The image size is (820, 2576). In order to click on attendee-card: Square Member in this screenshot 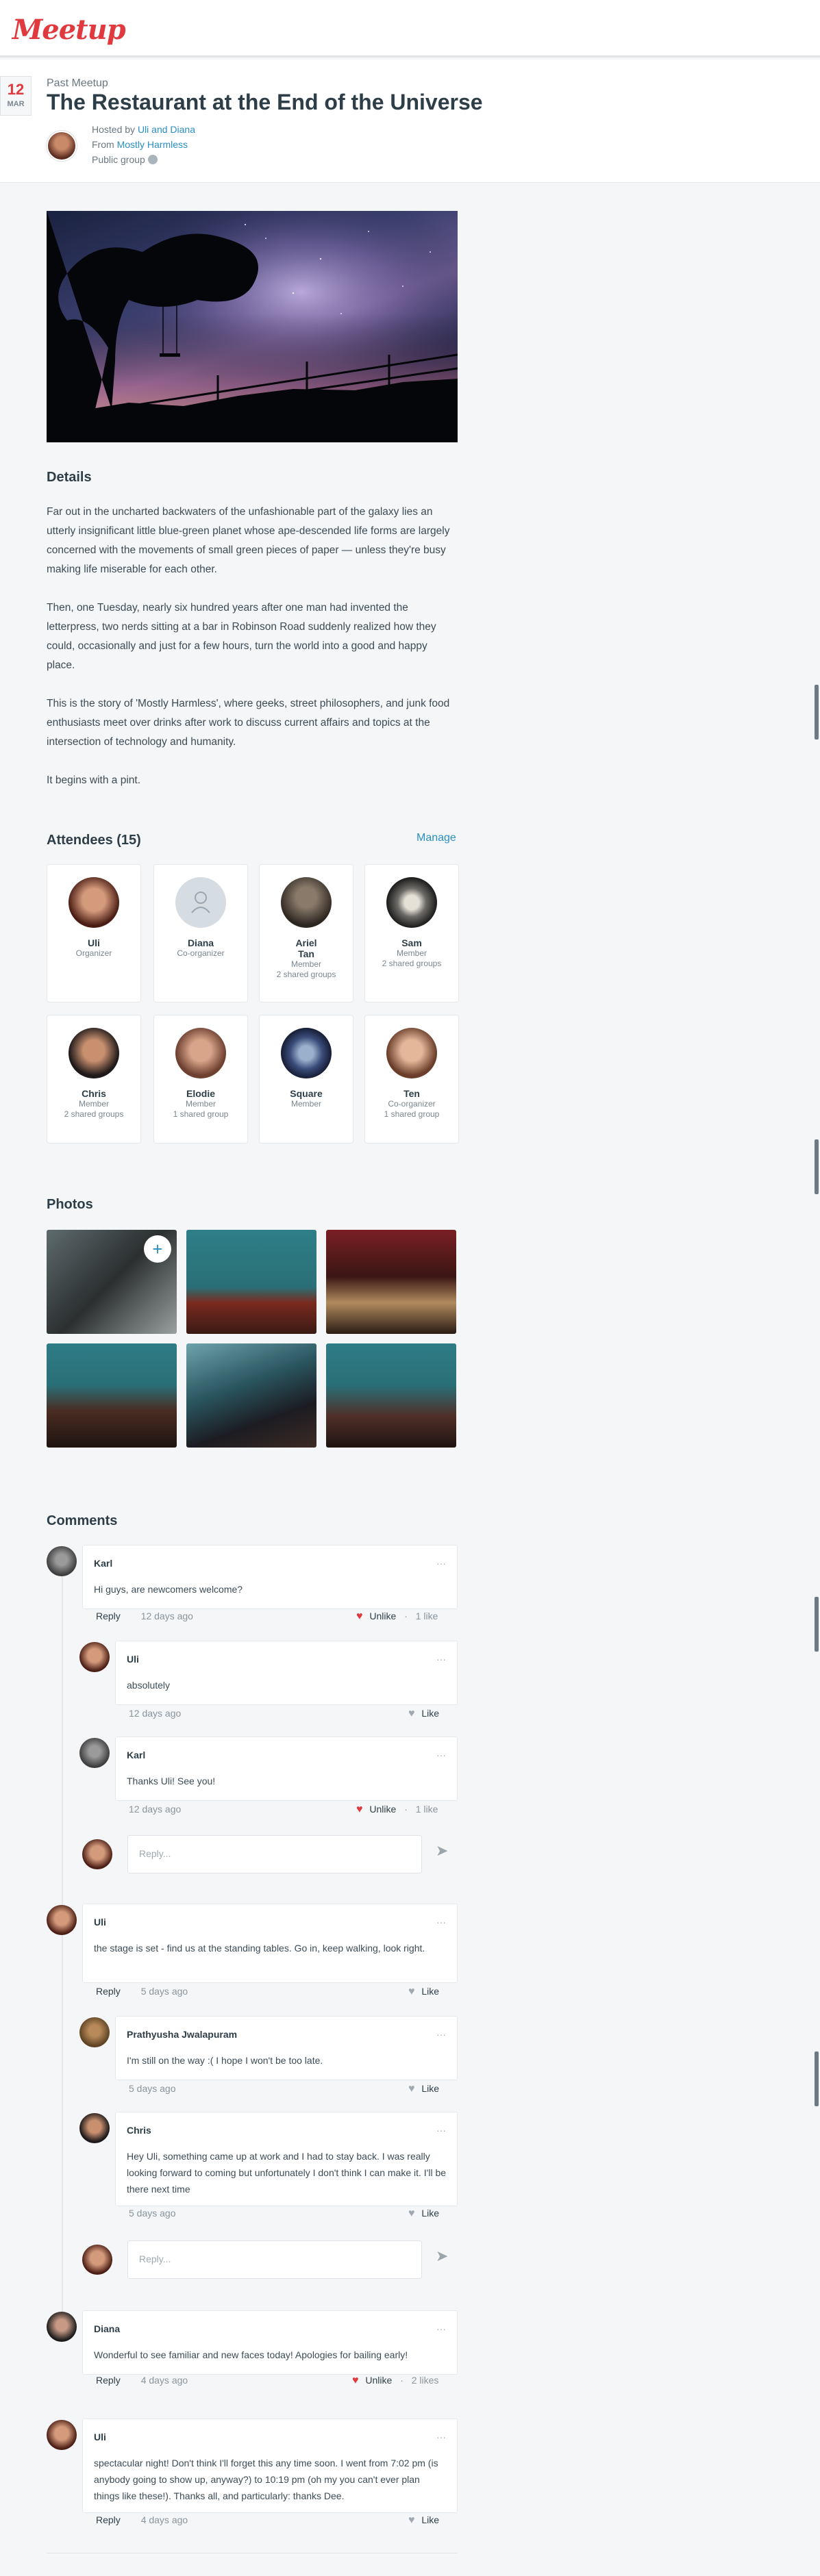, I will do `click(306, 1079)`.